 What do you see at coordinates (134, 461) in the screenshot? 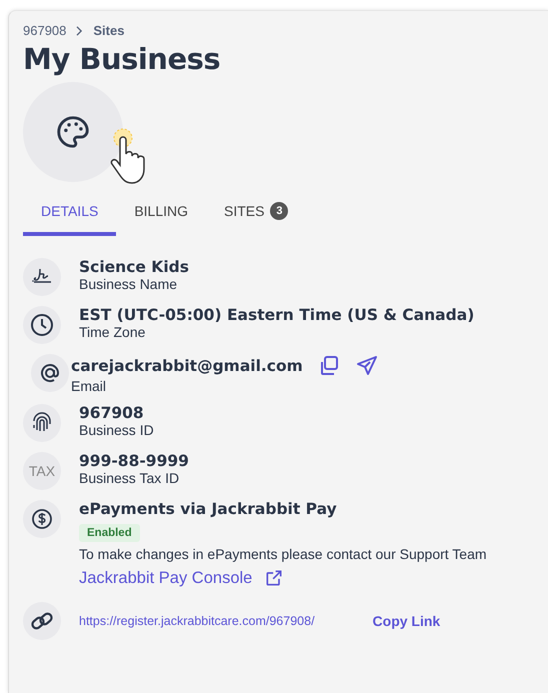
I see `detail-value: 999-88-9999` at bounding box center [134, 461].